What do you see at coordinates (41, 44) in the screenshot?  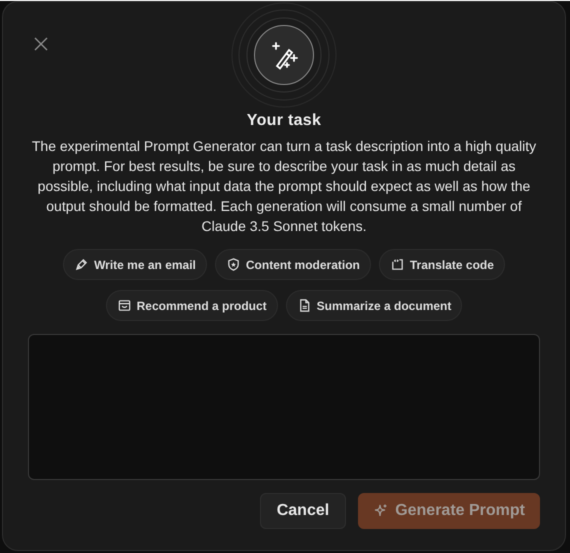 I see `close-icon` at bounding box center [41, 44].